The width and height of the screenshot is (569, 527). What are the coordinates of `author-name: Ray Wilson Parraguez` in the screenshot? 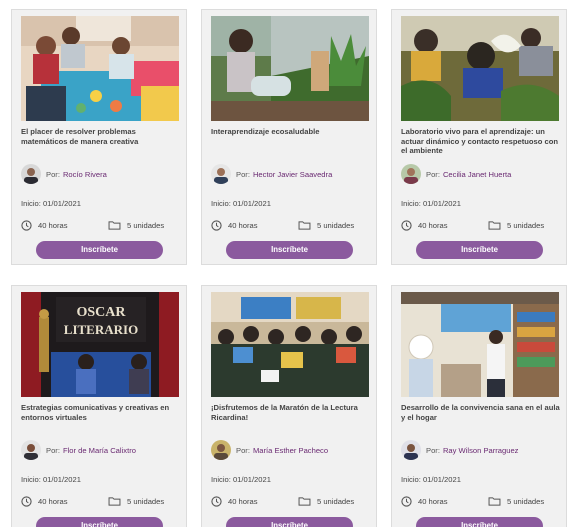 It's located at (481, 450).